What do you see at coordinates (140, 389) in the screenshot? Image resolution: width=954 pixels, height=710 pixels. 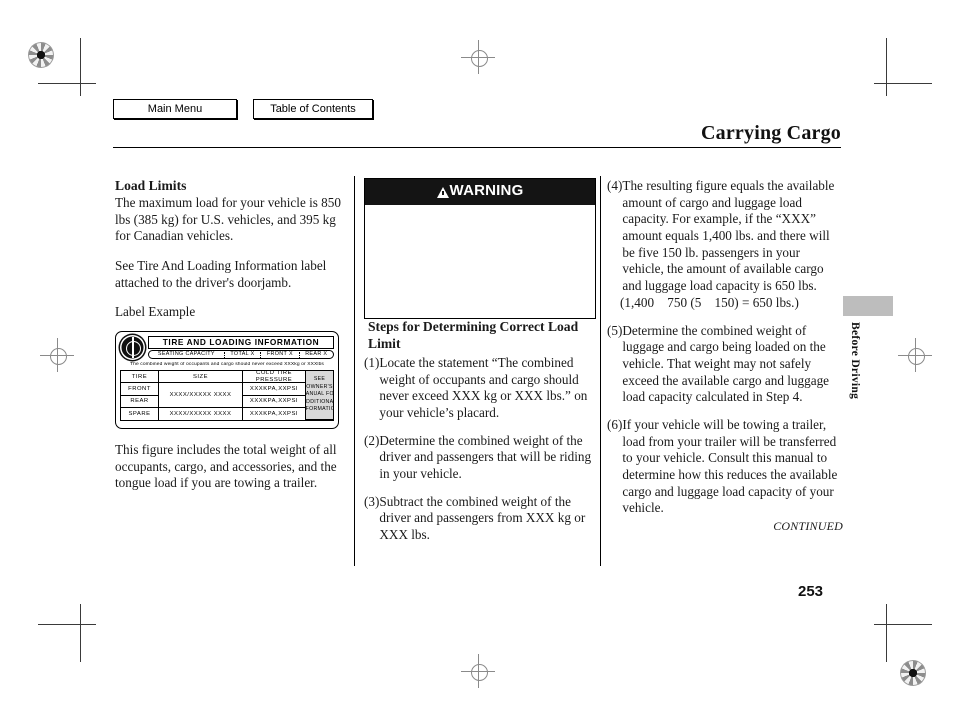 I see `table-row-front-position: FRONT` at bounding box center [140, 389].